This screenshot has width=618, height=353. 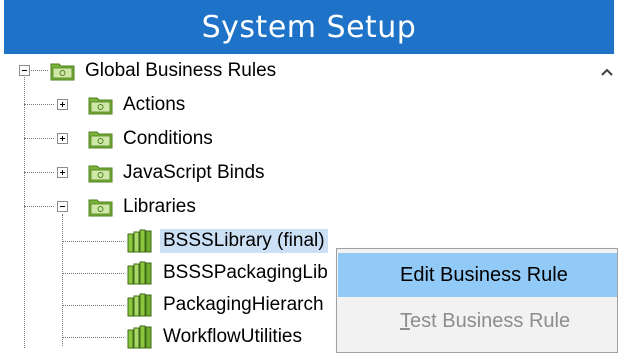 I want to click on tree-node-actions: Actions, so click(x=138, y=105).